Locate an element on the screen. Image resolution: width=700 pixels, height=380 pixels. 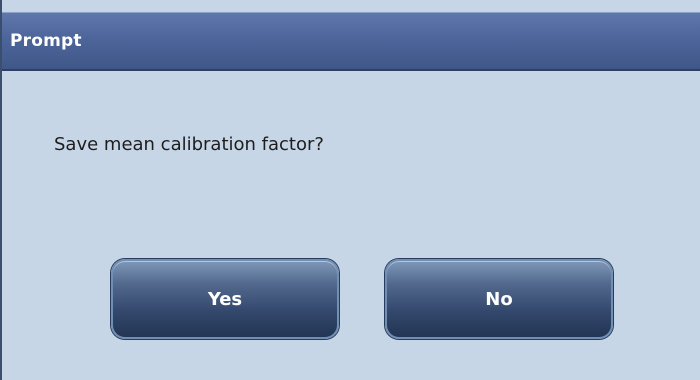
yes-button: Yes is located at coordinates (225, 299).